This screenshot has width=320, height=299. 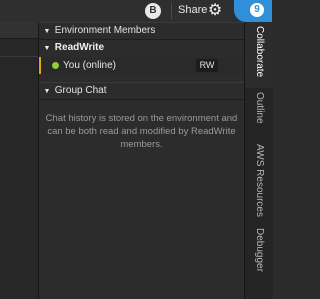 I want to click on group-readwrite-label: ReadWrite, so click(x=79, y=47).